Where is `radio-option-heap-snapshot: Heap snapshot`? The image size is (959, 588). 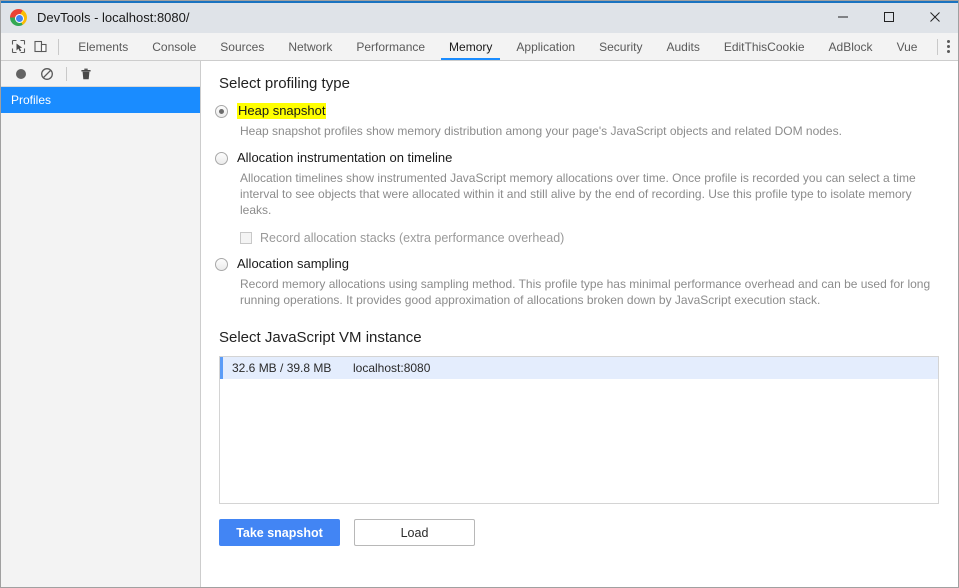
radio-option-heap-snapshot: Heap snapshot is located at coordinates (586, 111).